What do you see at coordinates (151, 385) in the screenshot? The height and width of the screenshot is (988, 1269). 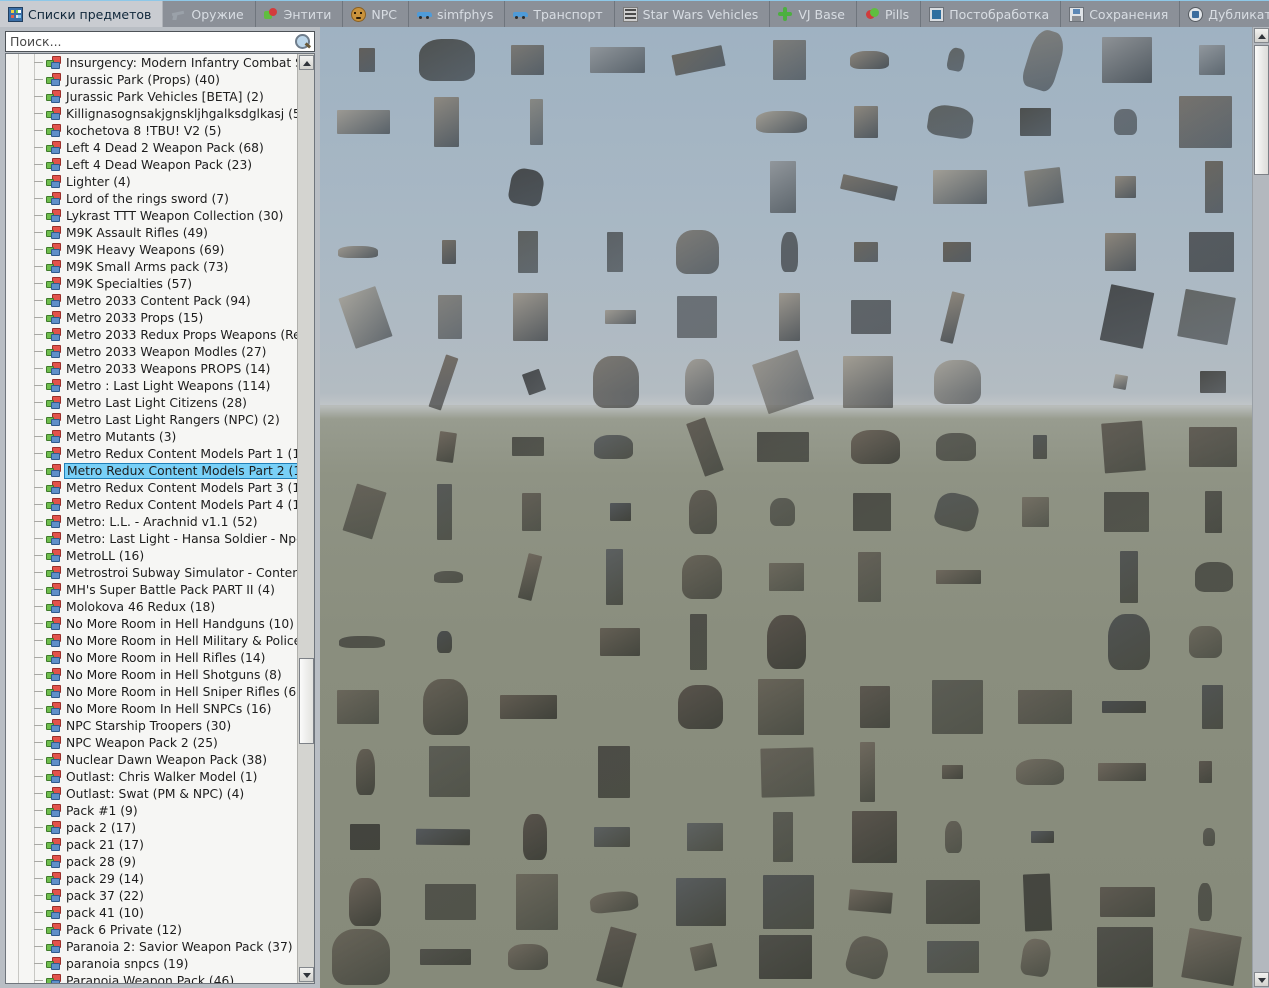 I see `list-item: Metro : Last Light Weapons (114)` at bounding box center [151, 385].